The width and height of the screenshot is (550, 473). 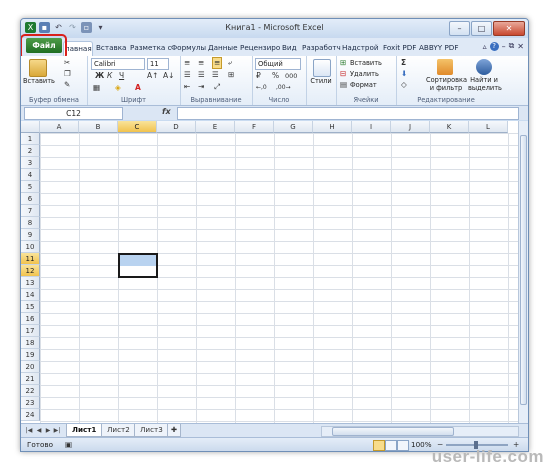 What do you see at coordinates (30, 355) in the screenshot?
I see `row-header: 19` at bounding box center [30, 355].